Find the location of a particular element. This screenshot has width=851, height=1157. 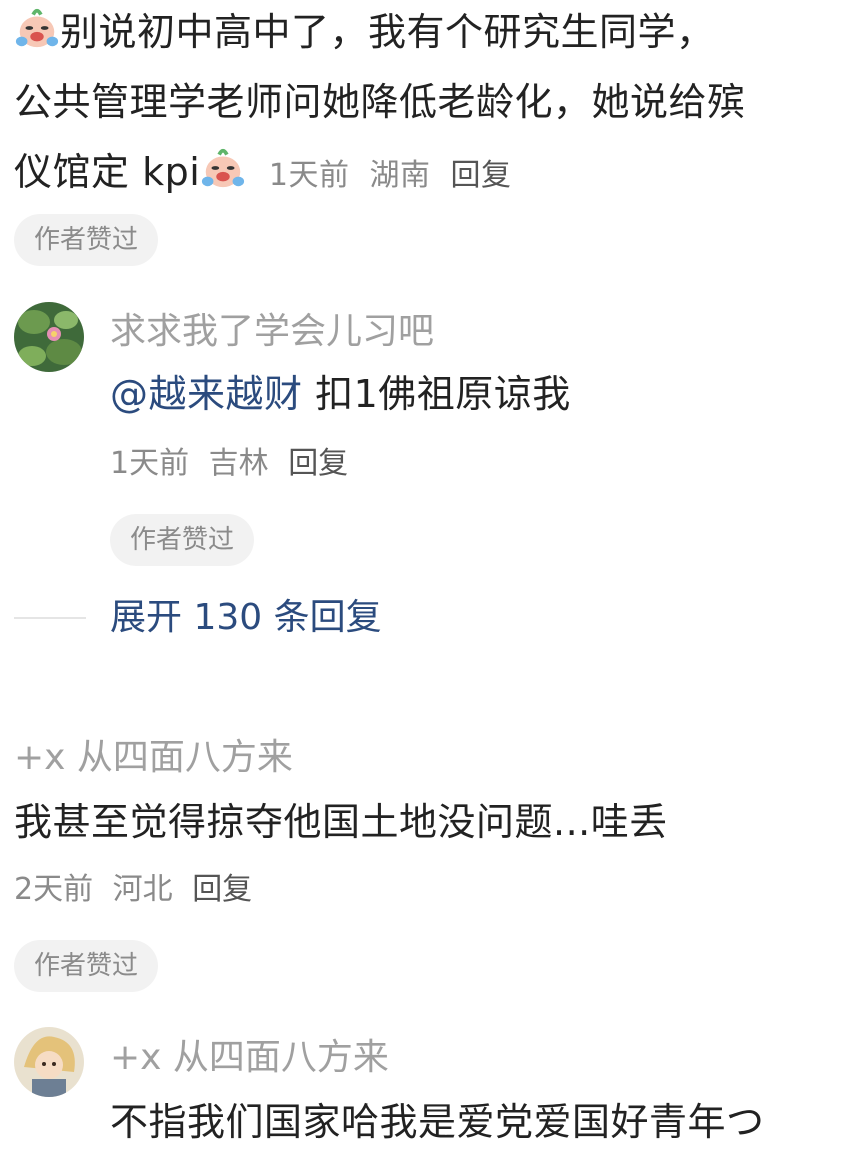

comment-text-tail: 仪馆定 kpi is located at coordinates (107, 172).